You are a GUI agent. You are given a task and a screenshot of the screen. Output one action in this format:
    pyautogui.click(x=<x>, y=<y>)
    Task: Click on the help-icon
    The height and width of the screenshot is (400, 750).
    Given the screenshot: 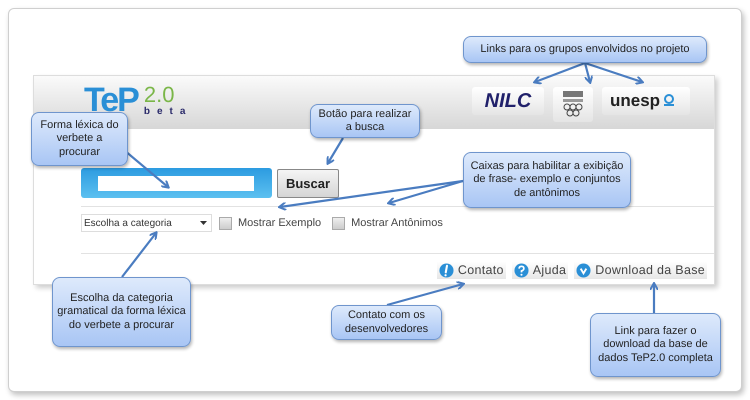 What is the action you would take?
    pyautogui.click(x=521, y=270)
    